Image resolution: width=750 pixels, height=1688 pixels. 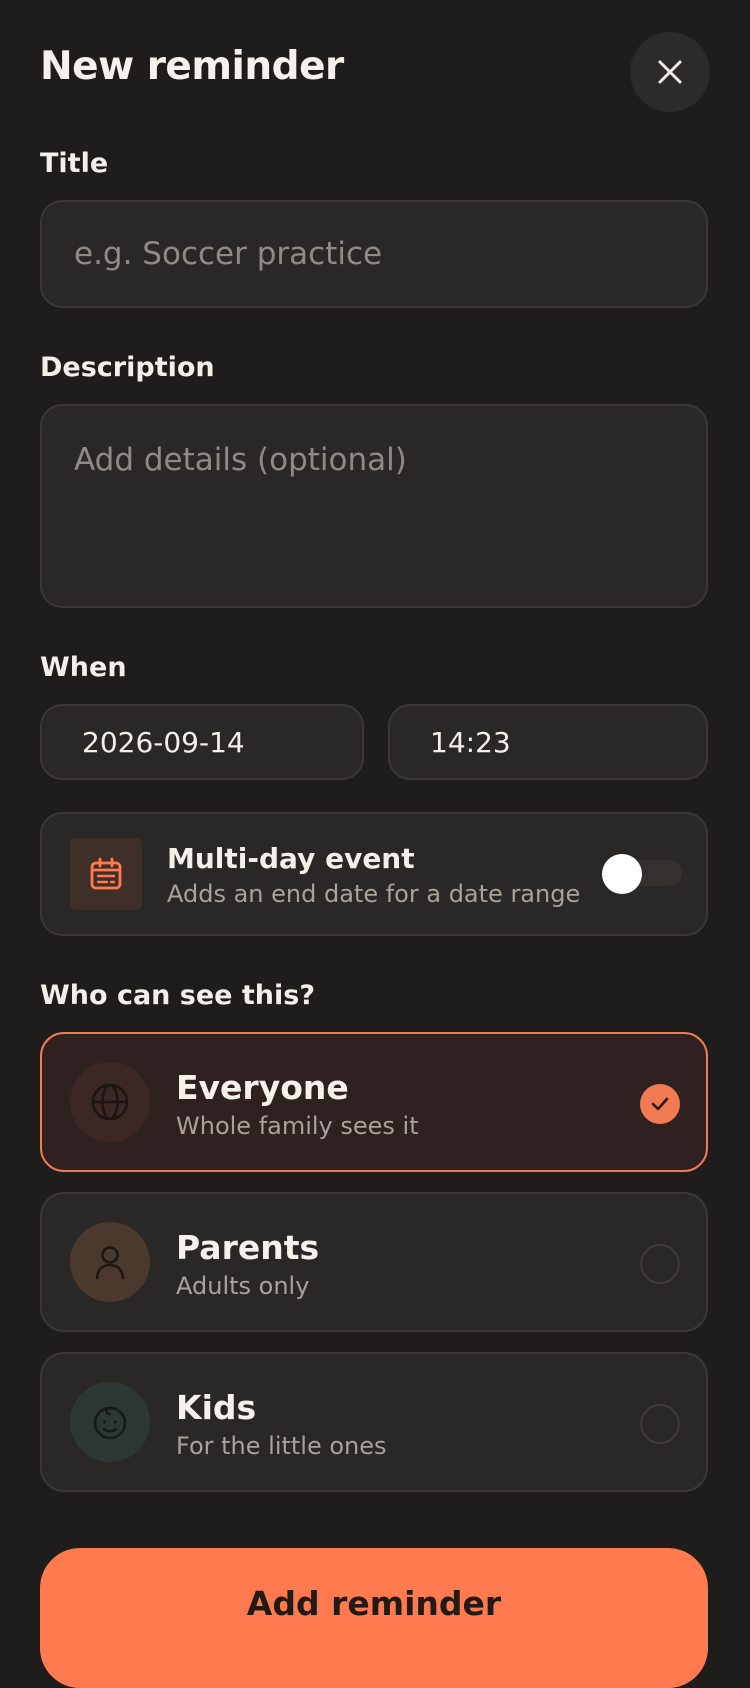 I want to click on globe-icon, so click(x=110, y=1102).